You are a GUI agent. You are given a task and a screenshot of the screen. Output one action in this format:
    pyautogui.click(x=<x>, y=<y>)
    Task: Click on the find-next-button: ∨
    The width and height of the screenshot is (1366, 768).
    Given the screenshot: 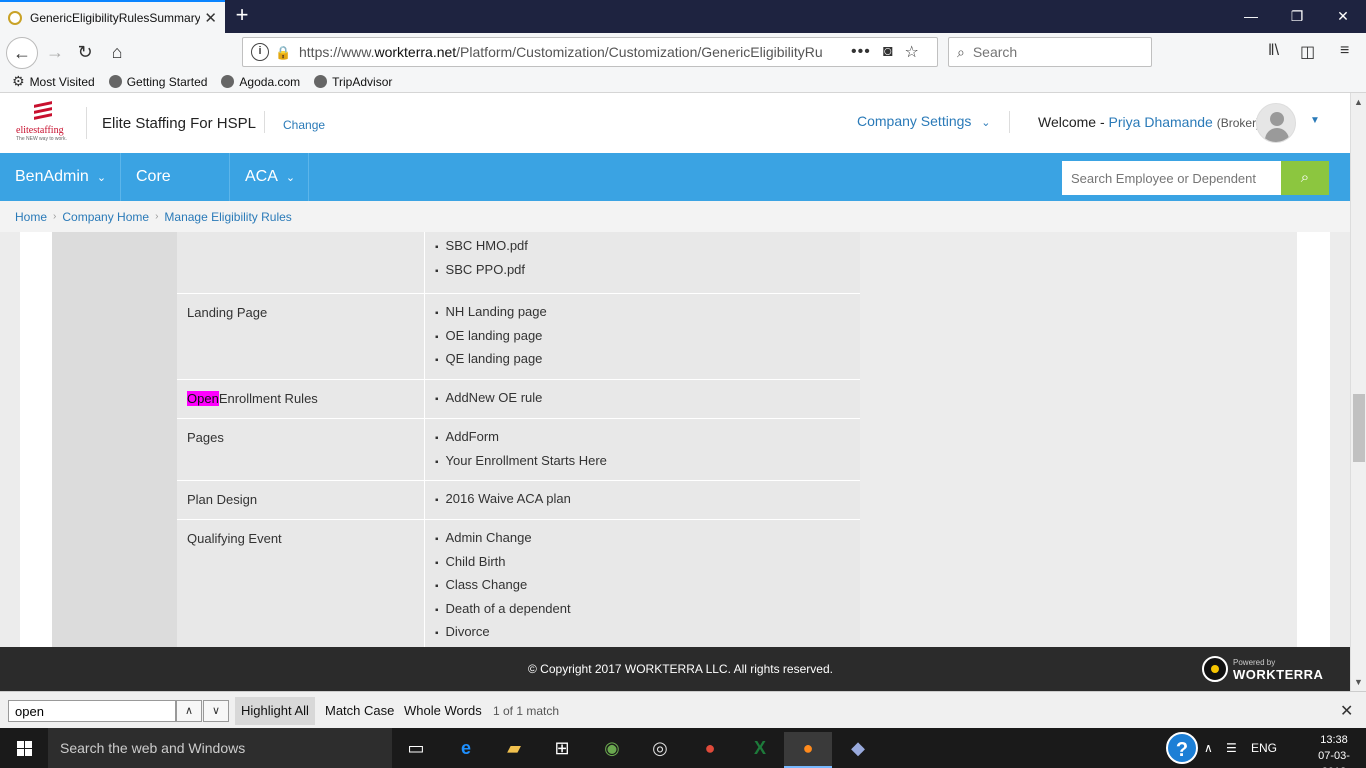 What is the action you would take?
    pyautogui.click(x=216, y=711)
    